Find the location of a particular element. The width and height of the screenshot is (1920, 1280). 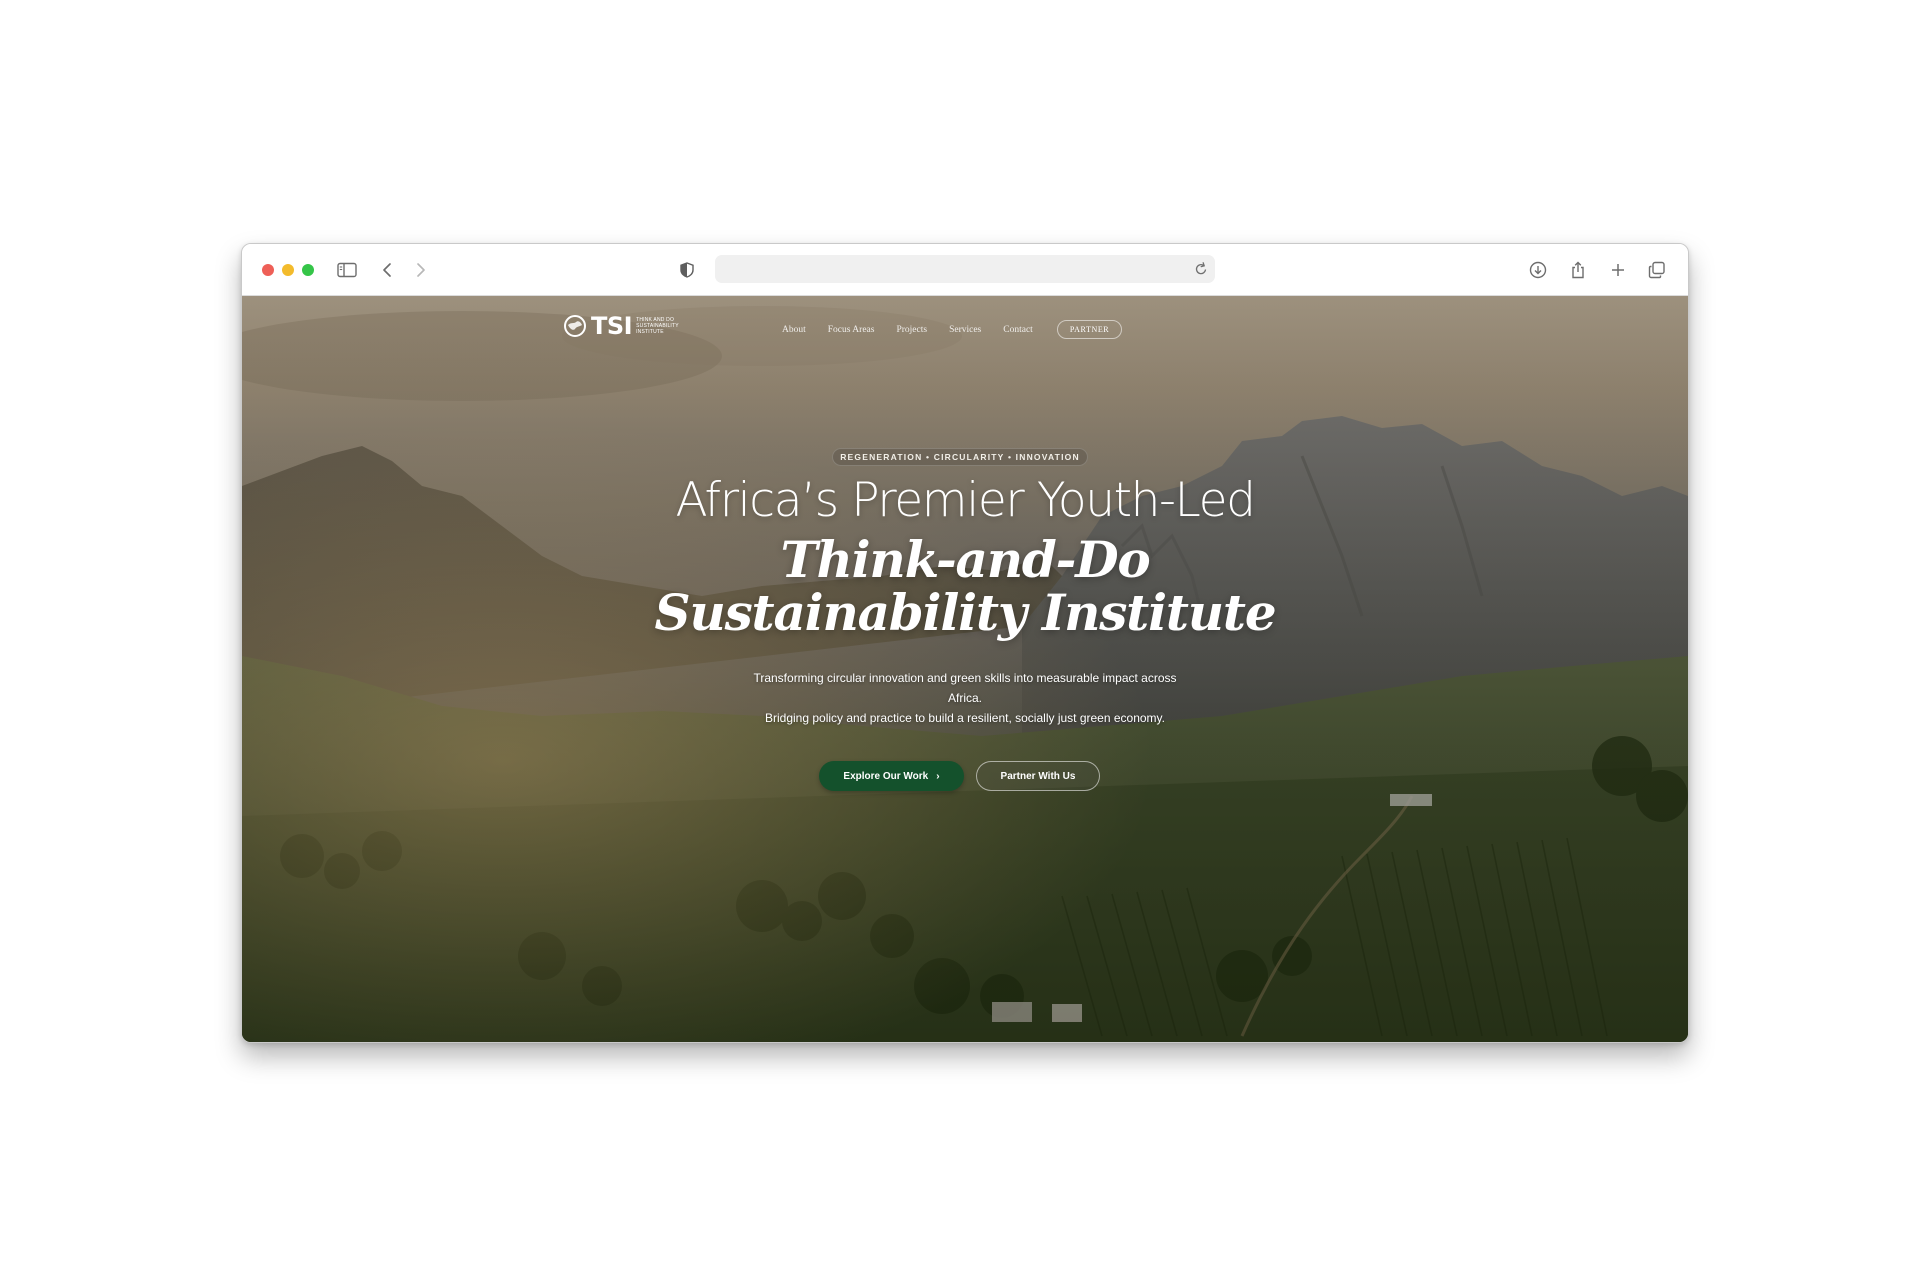

partner-with-us-label: Partner With Us is located at coordinates (1038, 776).